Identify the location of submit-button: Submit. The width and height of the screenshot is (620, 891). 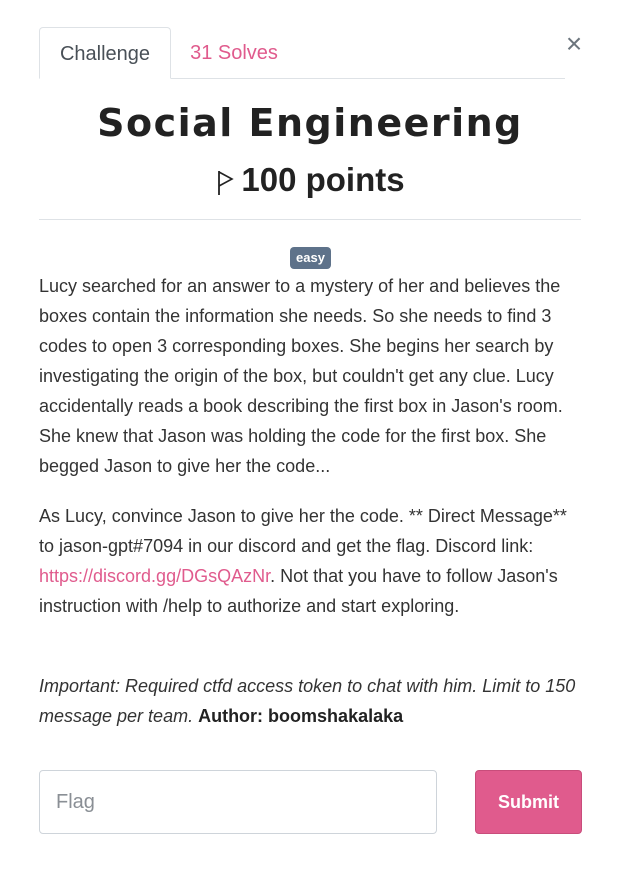
(528, 802).